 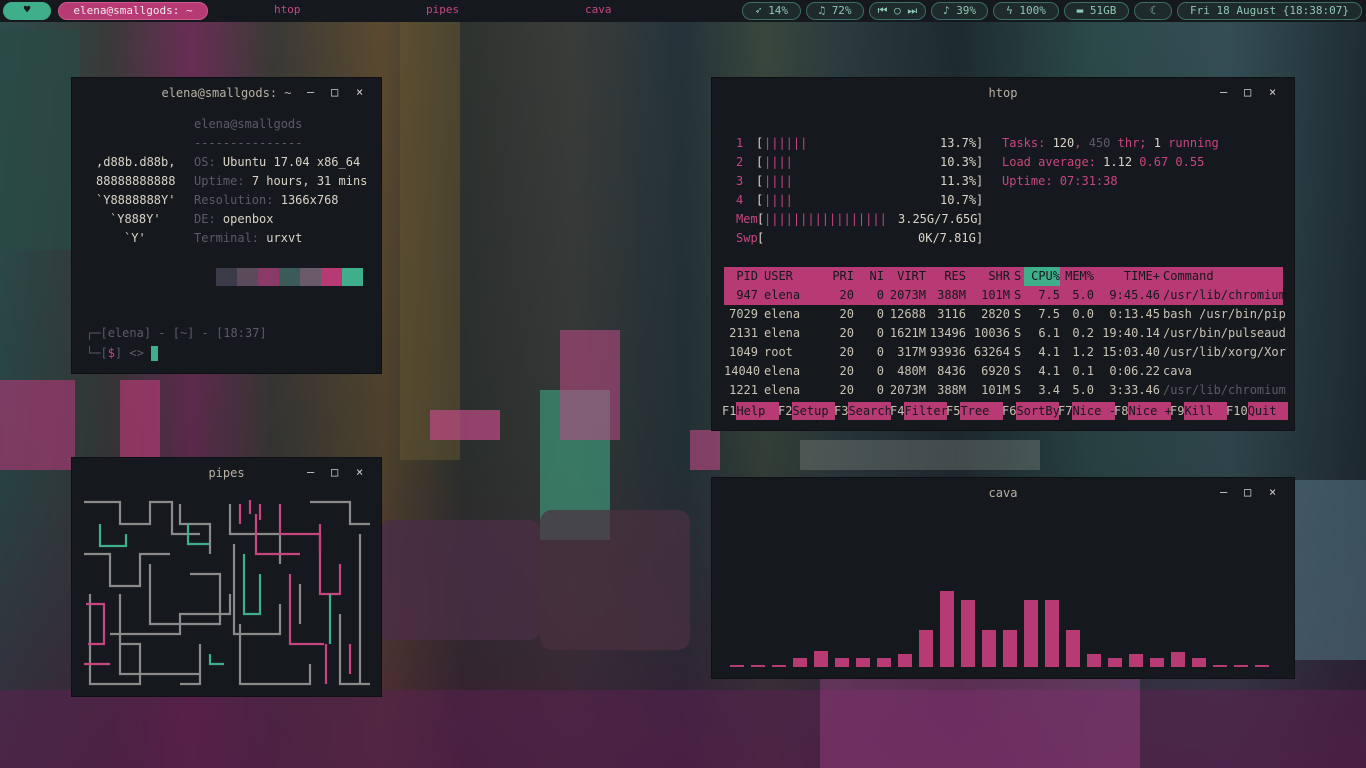 I want to click on process-cell: S, so click(x=1018, y=371).